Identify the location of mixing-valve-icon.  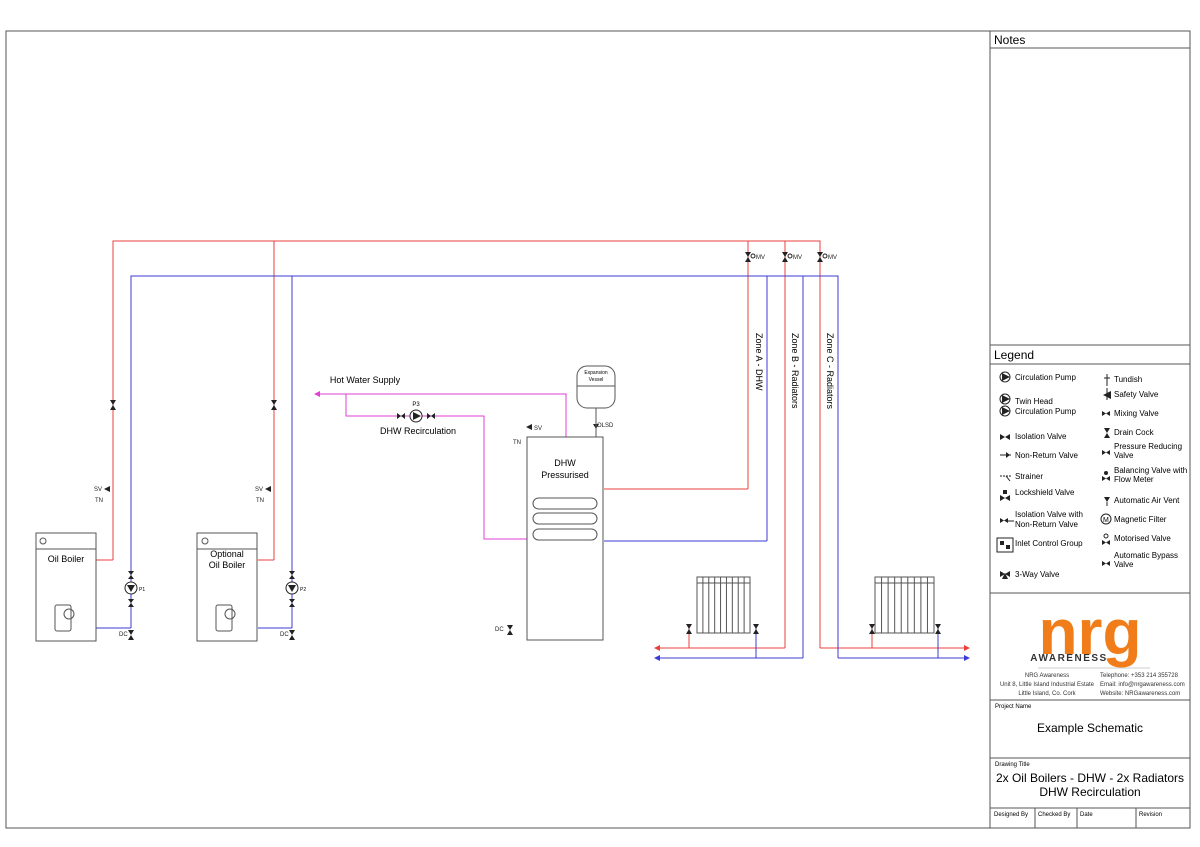
(1106, 413).